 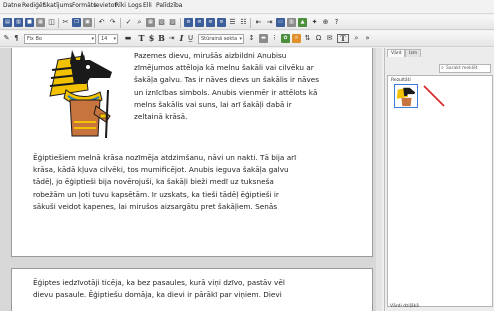 I want to click on bold-button: B, so click(x=161, y=38).